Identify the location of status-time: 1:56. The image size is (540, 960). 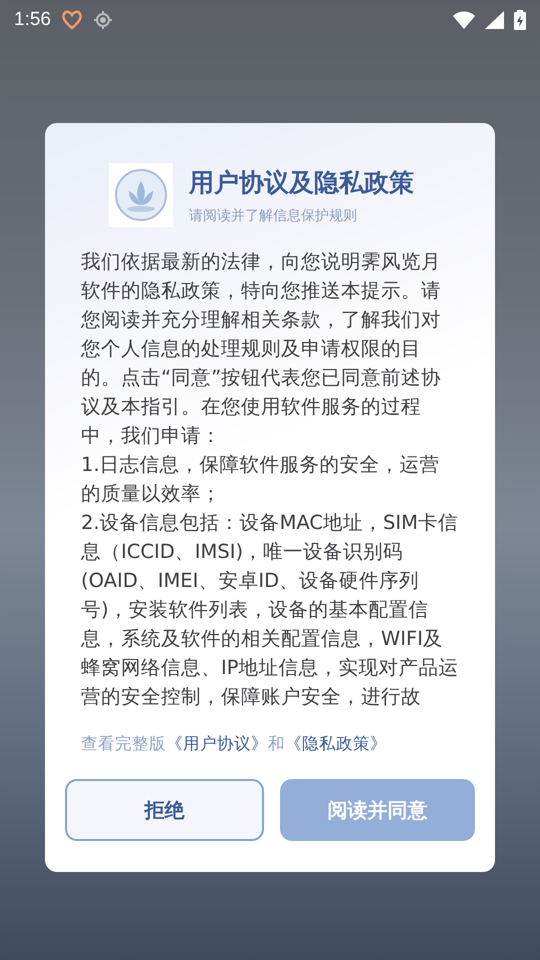
(32, 20).